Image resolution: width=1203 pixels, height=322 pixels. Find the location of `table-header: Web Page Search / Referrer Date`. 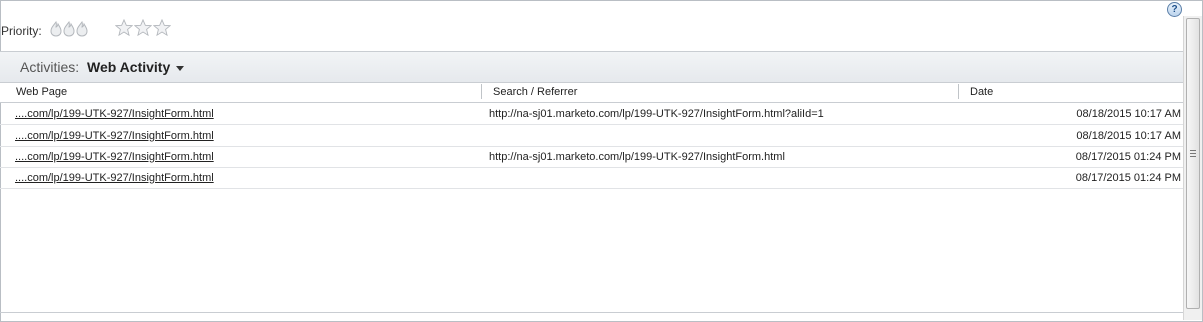

table-header: Web Page Search / Referrer Date is located at coordinates (591, 93).